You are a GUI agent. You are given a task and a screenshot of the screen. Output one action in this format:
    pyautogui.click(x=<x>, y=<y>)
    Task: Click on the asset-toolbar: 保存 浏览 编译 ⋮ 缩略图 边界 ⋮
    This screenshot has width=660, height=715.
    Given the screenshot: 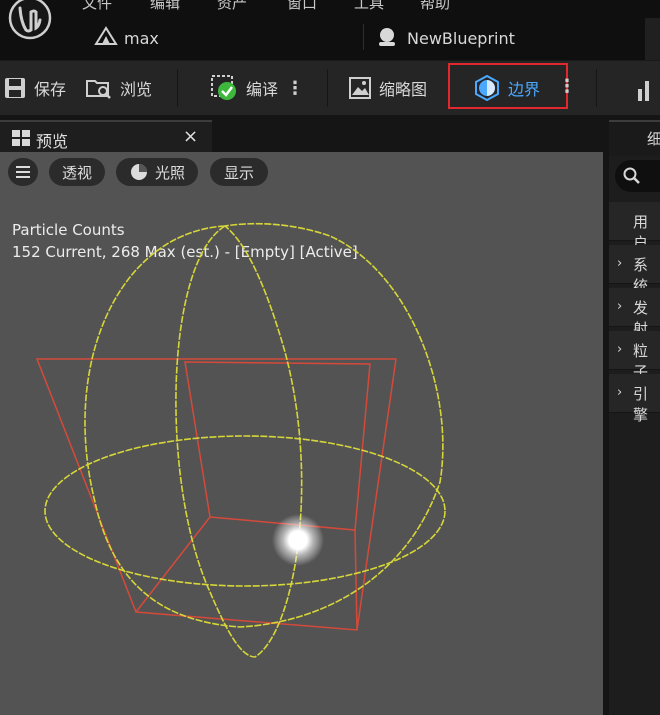 What is the action you would take?
    pyautogui.click(x=330, y=87)
    